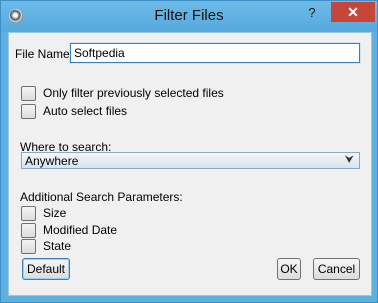 The image size is (378, 303). Describe the element at coordinates (349, 160) in the screenshot. I see `chevron-down-icon: ⮟` at that location.